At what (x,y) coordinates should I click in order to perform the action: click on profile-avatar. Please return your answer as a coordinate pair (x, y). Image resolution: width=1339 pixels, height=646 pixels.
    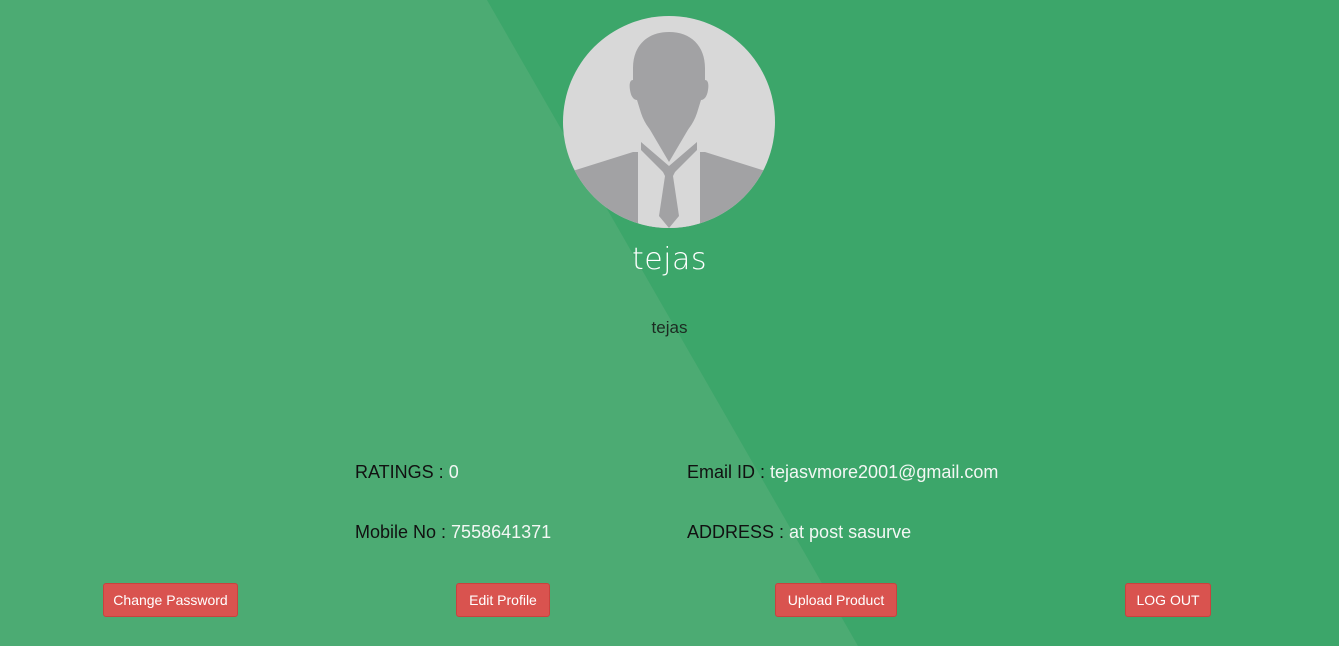
    Looking at the image, I should click on (669, 122).